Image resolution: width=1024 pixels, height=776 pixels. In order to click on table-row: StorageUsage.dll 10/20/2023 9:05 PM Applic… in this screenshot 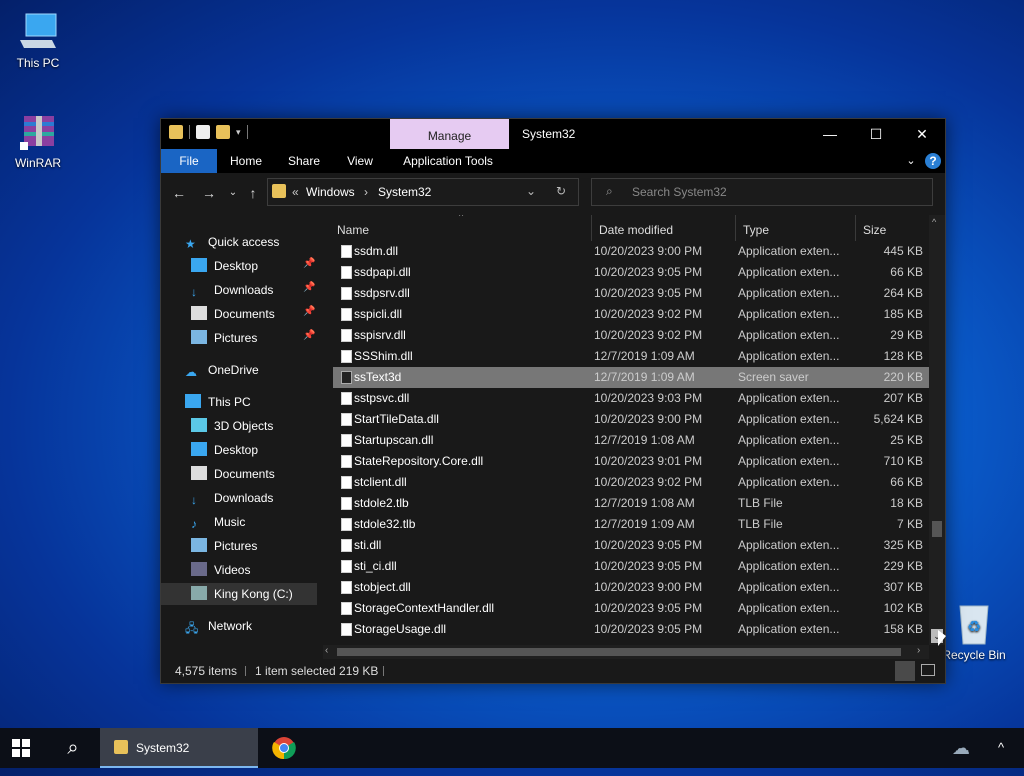, I will do `click(631, 629)`.